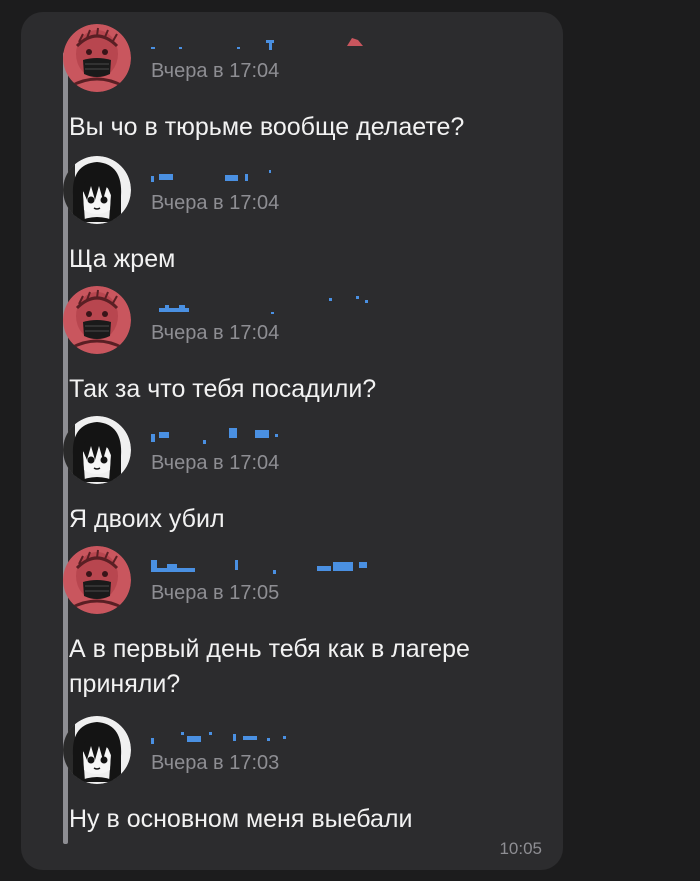 The height and width of the screenshot is (881, 700). What do you see at coordinates (267, 127) in the screenshot?
I see `message-text: Вы чо в тюрьме вообще делаете?` at bounding box center [267, 127].